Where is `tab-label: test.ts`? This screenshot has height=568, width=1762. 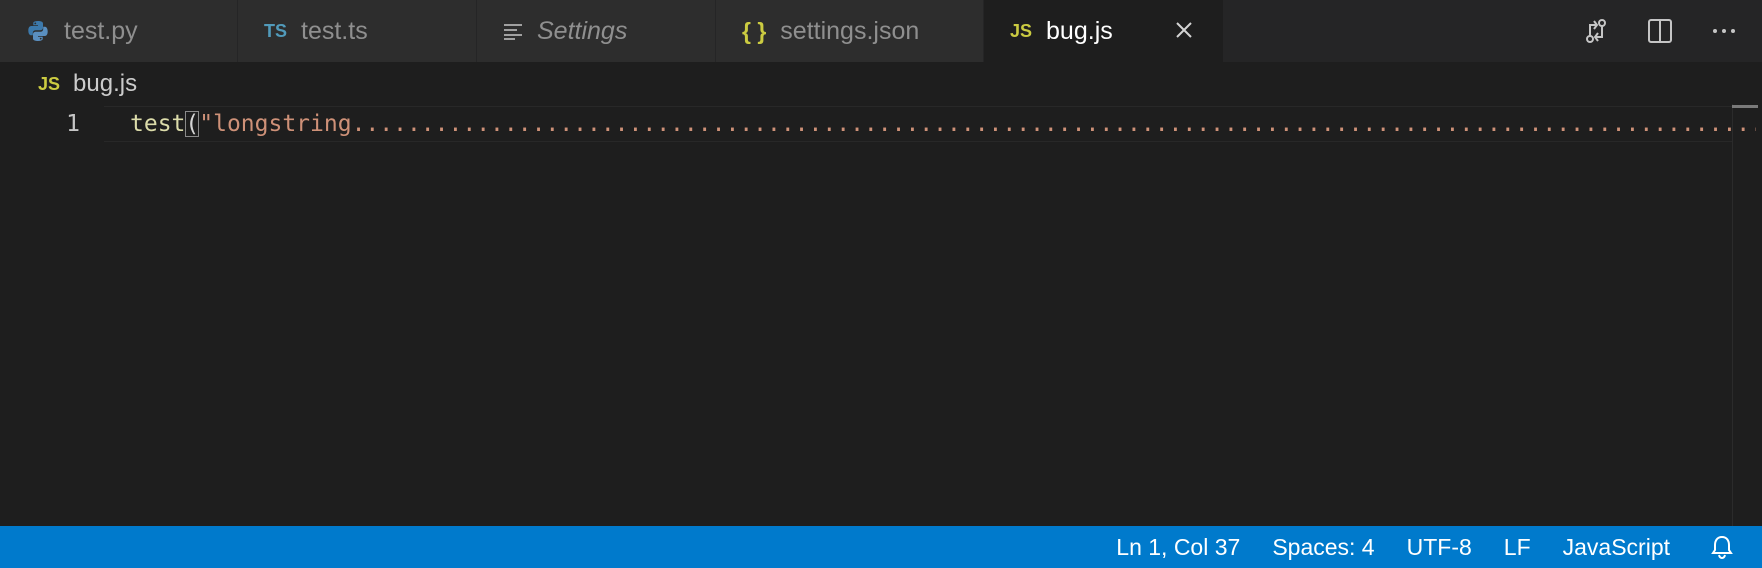 tab-label: test.ts is located at coordinates (334, 30).